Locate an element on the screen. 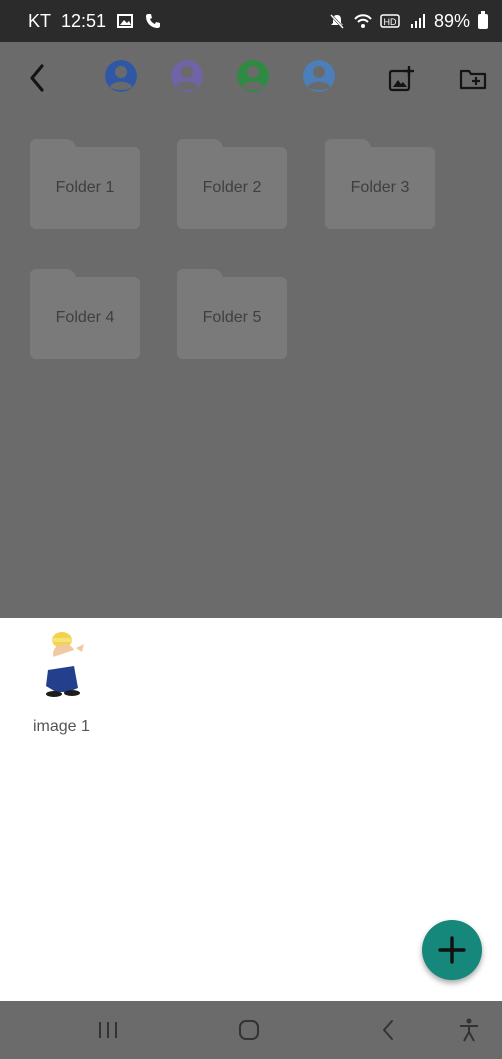 This screenshot has height=1059, width=502. hd-icon: HD is located at coordinates (390, 21).